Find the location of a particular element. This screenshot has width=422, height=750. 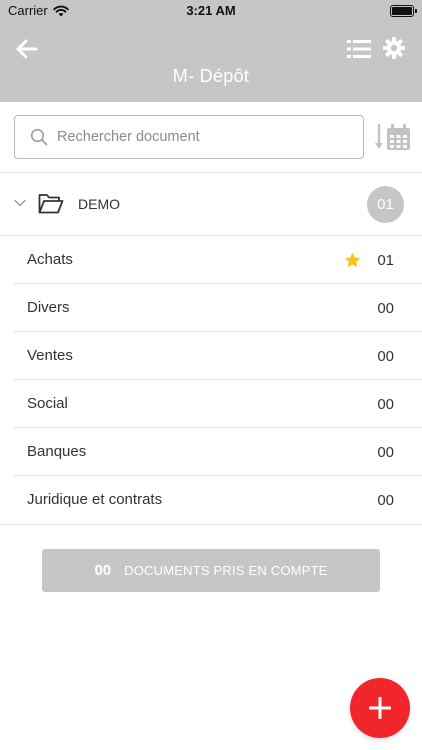

header-bar: M- Dépôt is located at coordinates (211, 62).